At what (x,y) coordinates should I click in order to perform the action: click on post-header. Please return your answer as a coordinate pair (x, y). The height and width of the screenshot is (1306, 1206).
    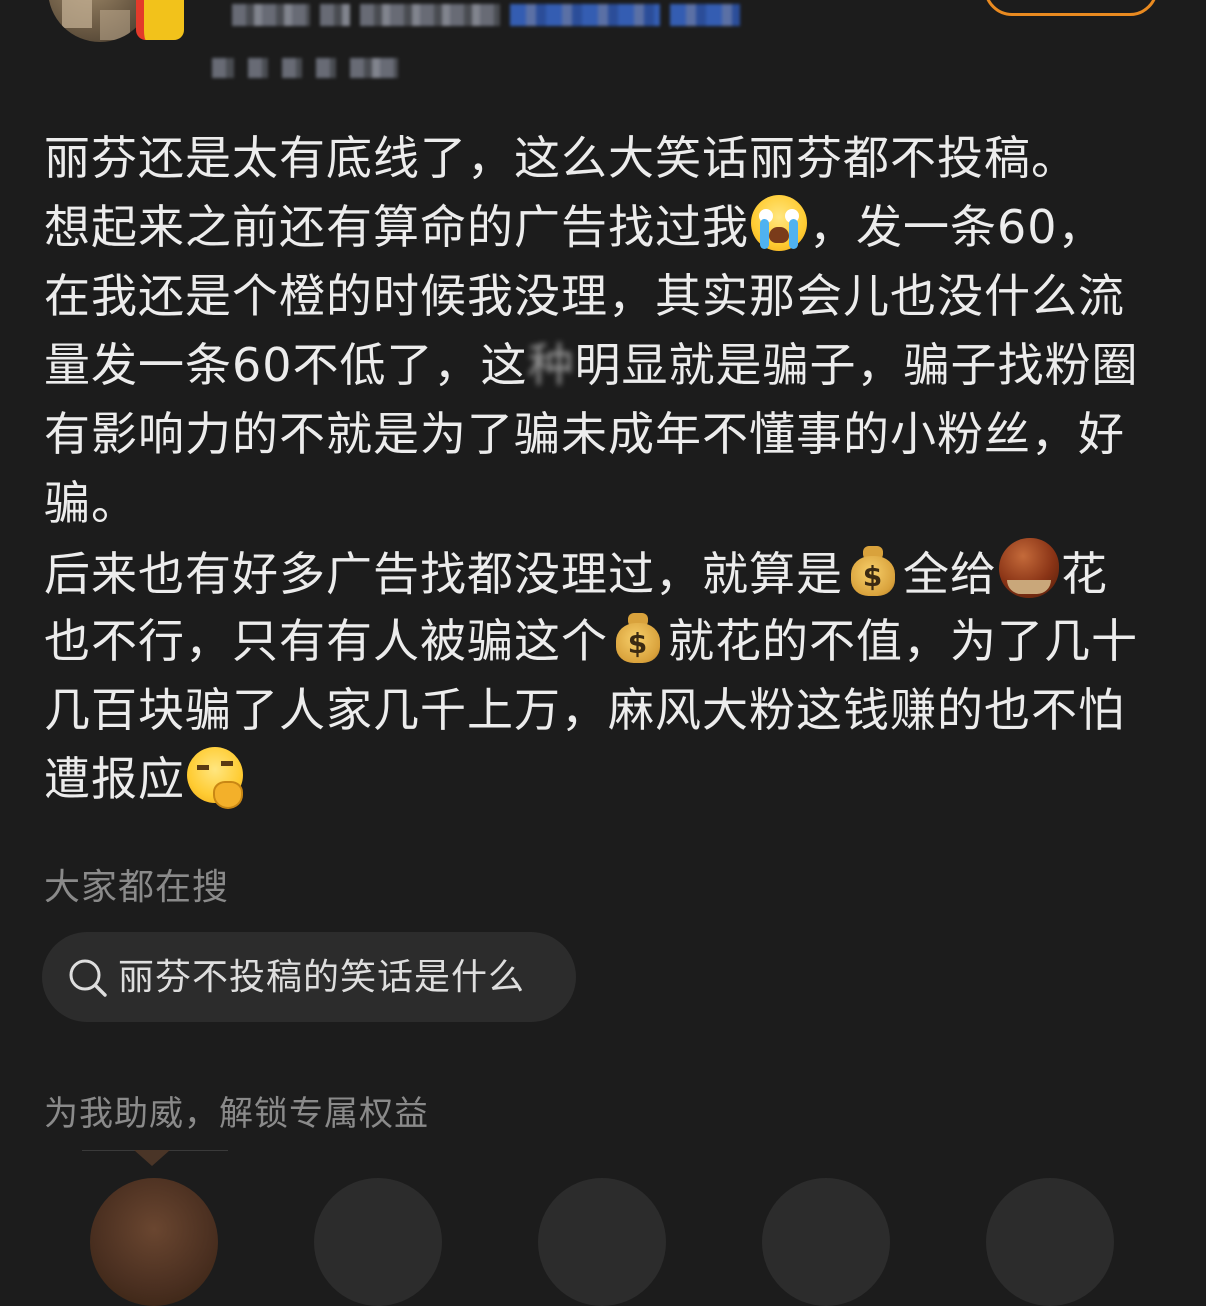
    Looking at the image, I should click on (603, 50).